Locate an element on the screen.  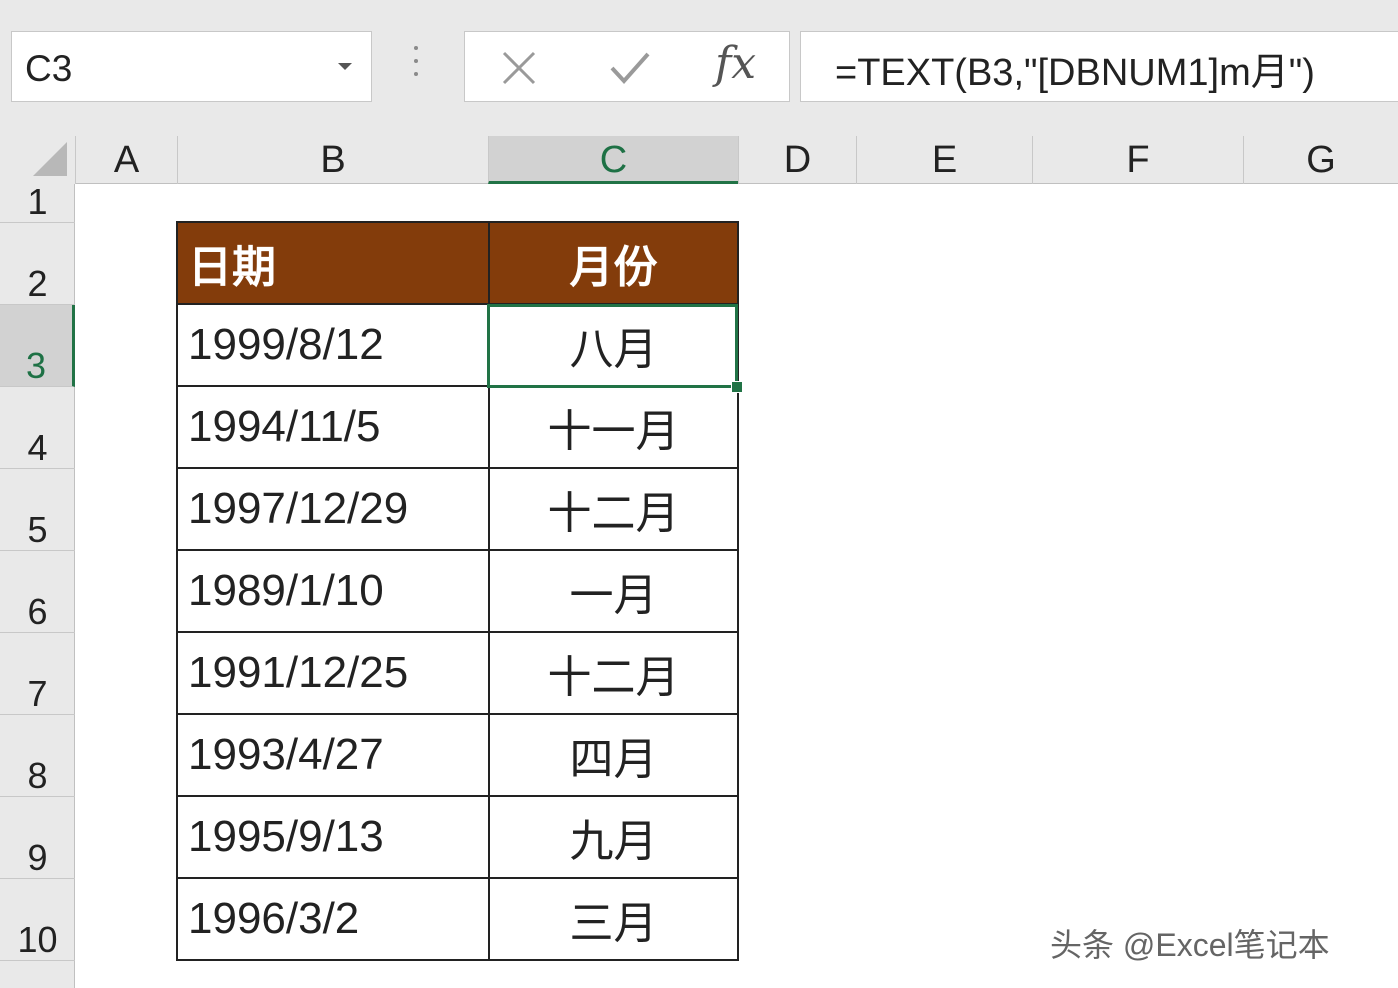
table-row: 1996/3/2 三月 is located at coordinates (457, 919).